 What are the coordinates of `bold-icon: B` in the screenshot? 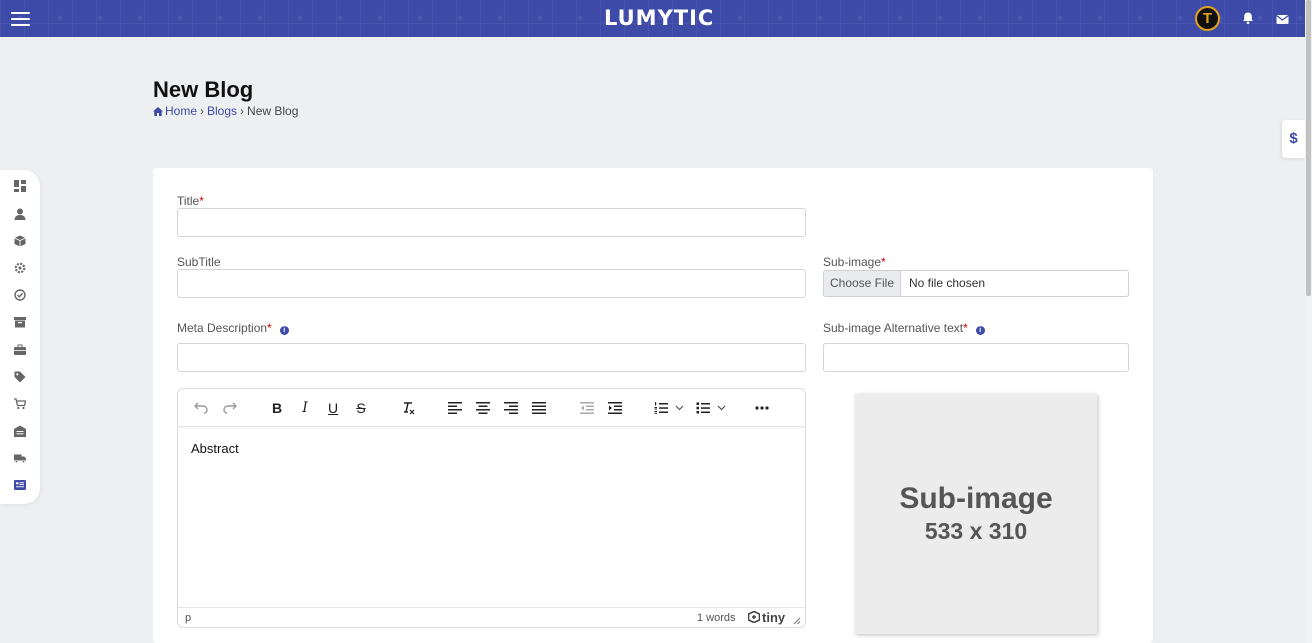 It's located at (277, 408).